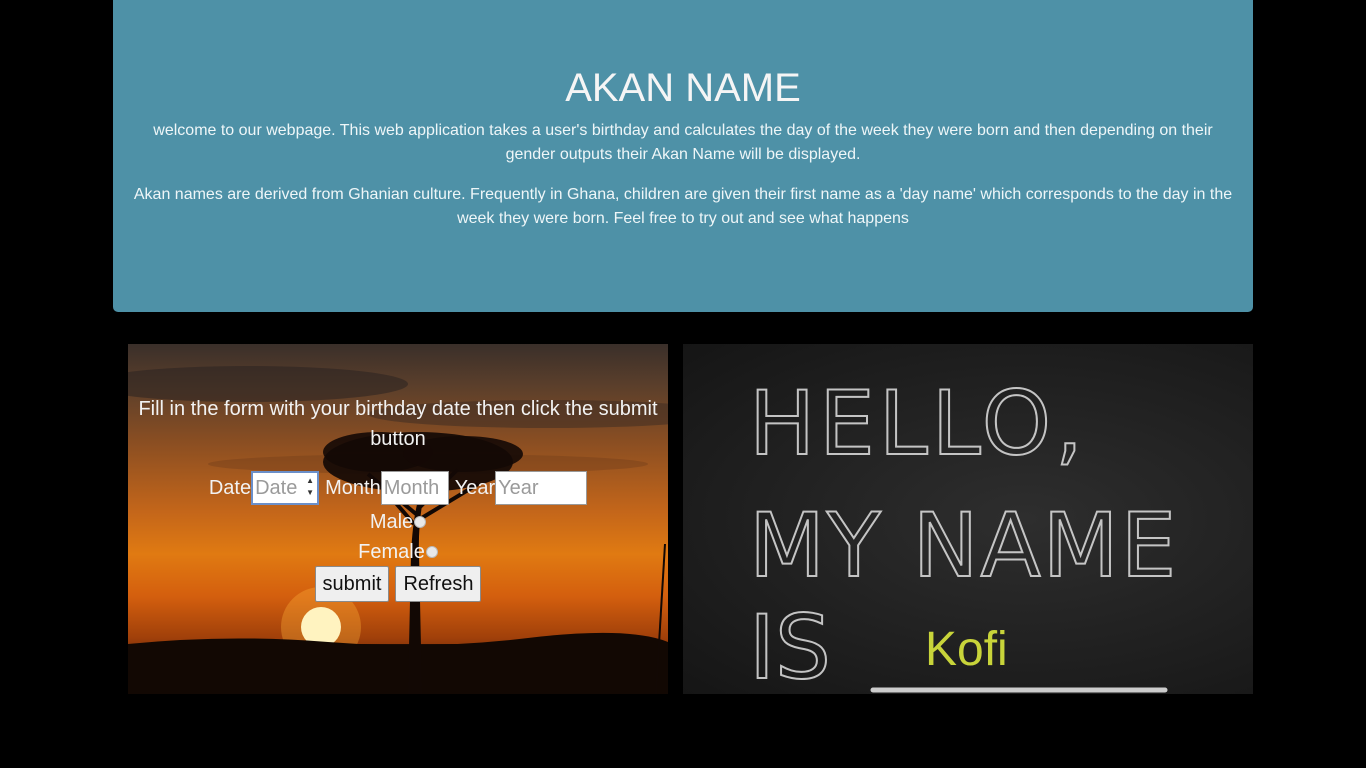 The height and width of the screenshot is (768, 1366). What do you see at coordinates (963, 545) in the screenshot?
I see `chalk-line-myname: MY NAME` at bounding box center [963, 545].